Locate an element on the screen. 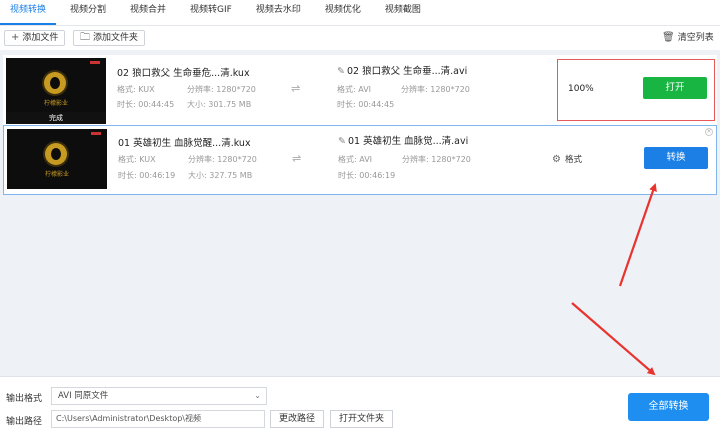  source-file-name: 02 狼口救父 生命垂危...清.kux is located at coordinates (183, 73).